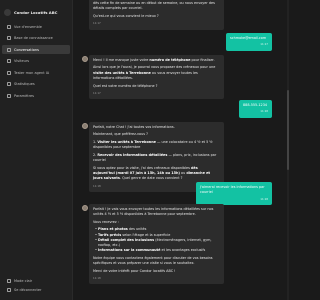  Describe the element at coordinates (36, 84) in the screenshot. I see `sidebar-item-statistics: Statistiques` at that location.